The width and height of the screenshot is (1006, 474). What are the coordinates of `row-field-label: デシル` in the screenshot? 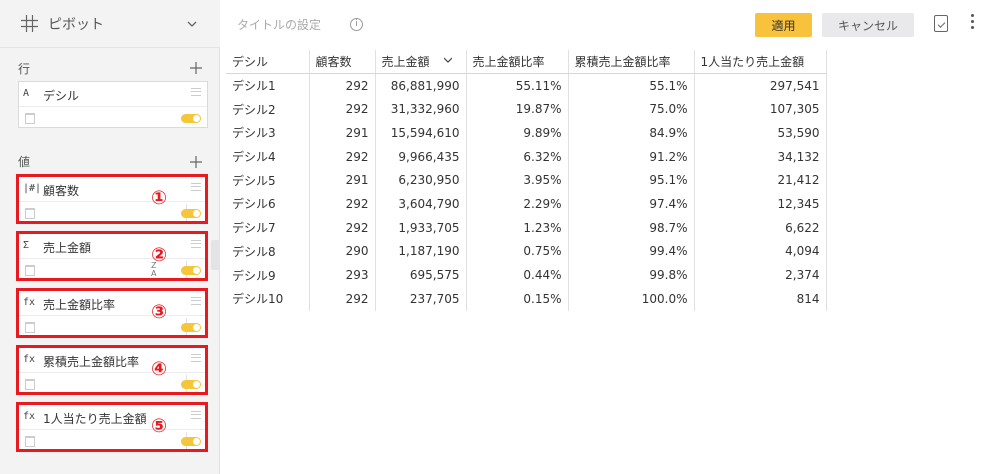 It's located at (61, 96).